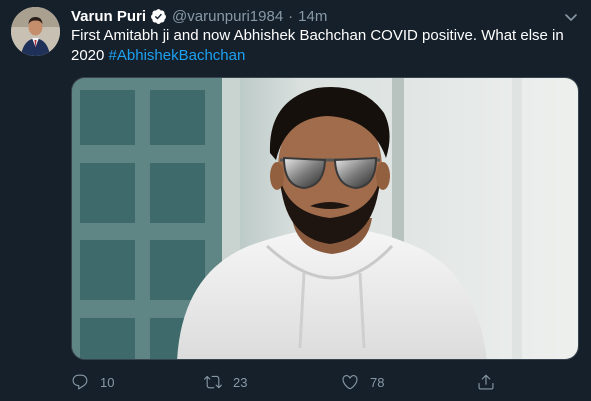  What do you see at coordinates (225, 382) in the screenshot?
I see `retweet-button: 23` at bounding box center [225, 382].